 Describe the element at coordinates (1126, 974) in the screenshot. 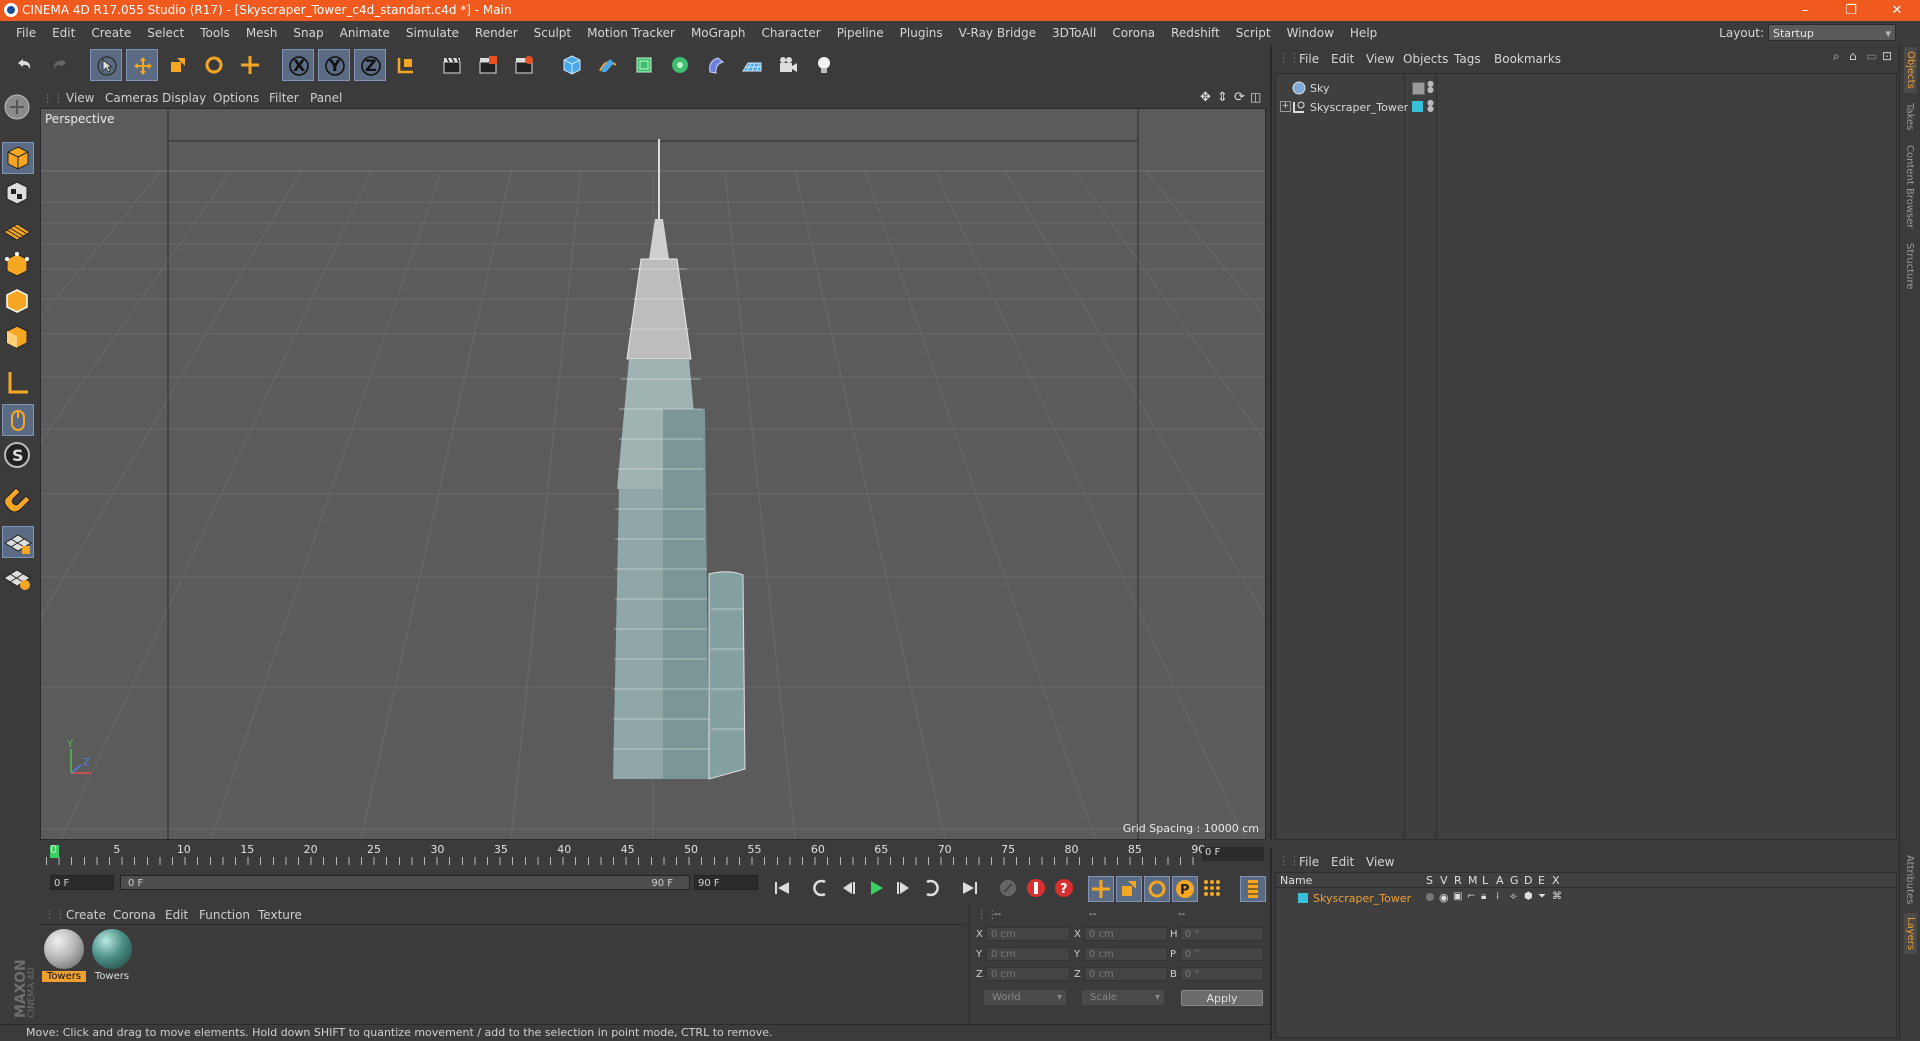

I see `size-z-field: 0 cm` at that location.